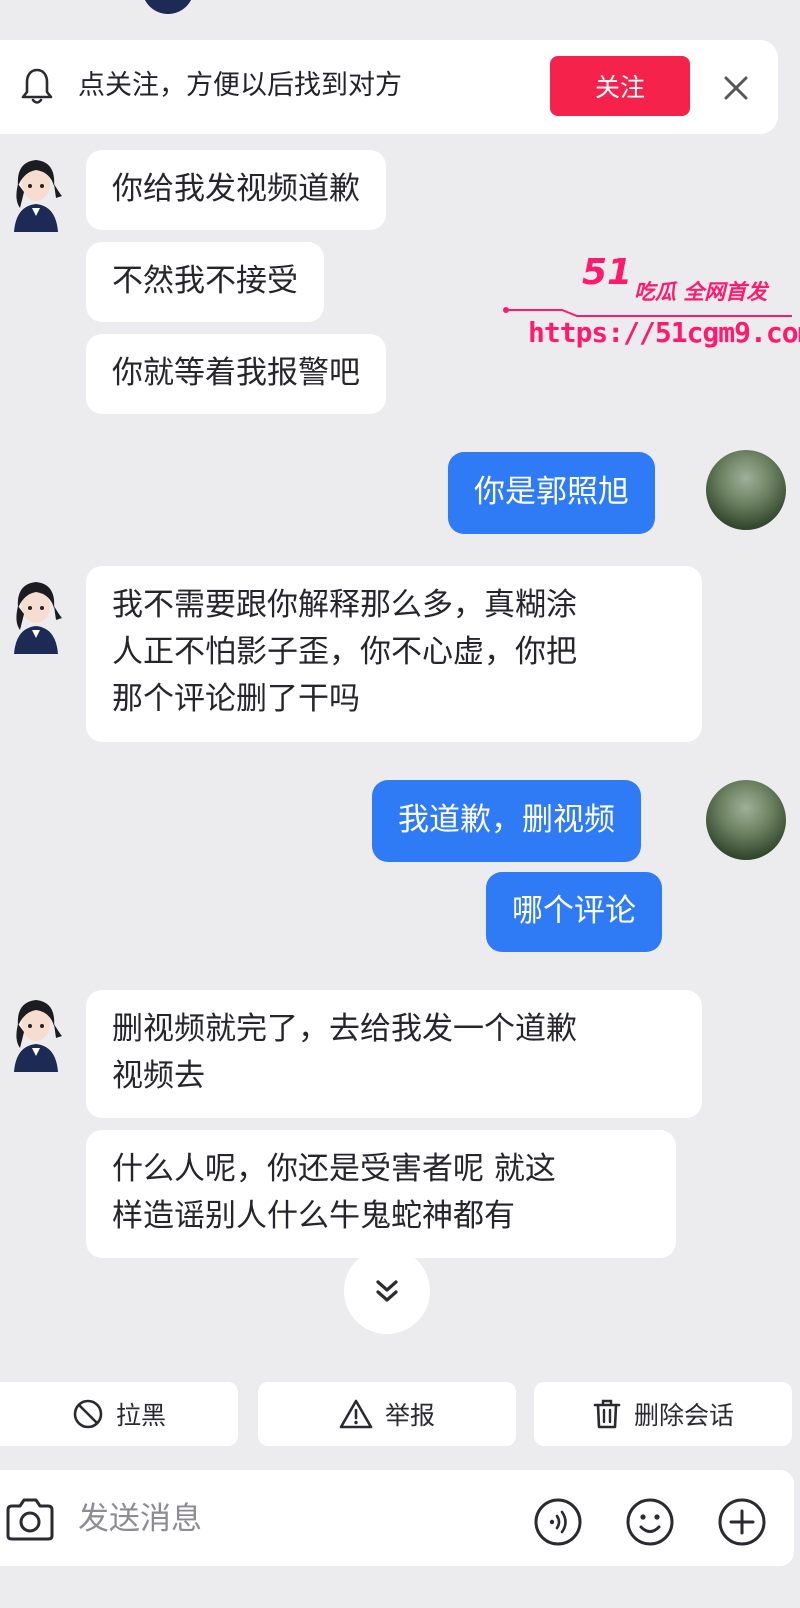  I want to click on message-bubble-incoming: 删视频就完了，去给我发一个道歉 视频去, so click(394, 1054).